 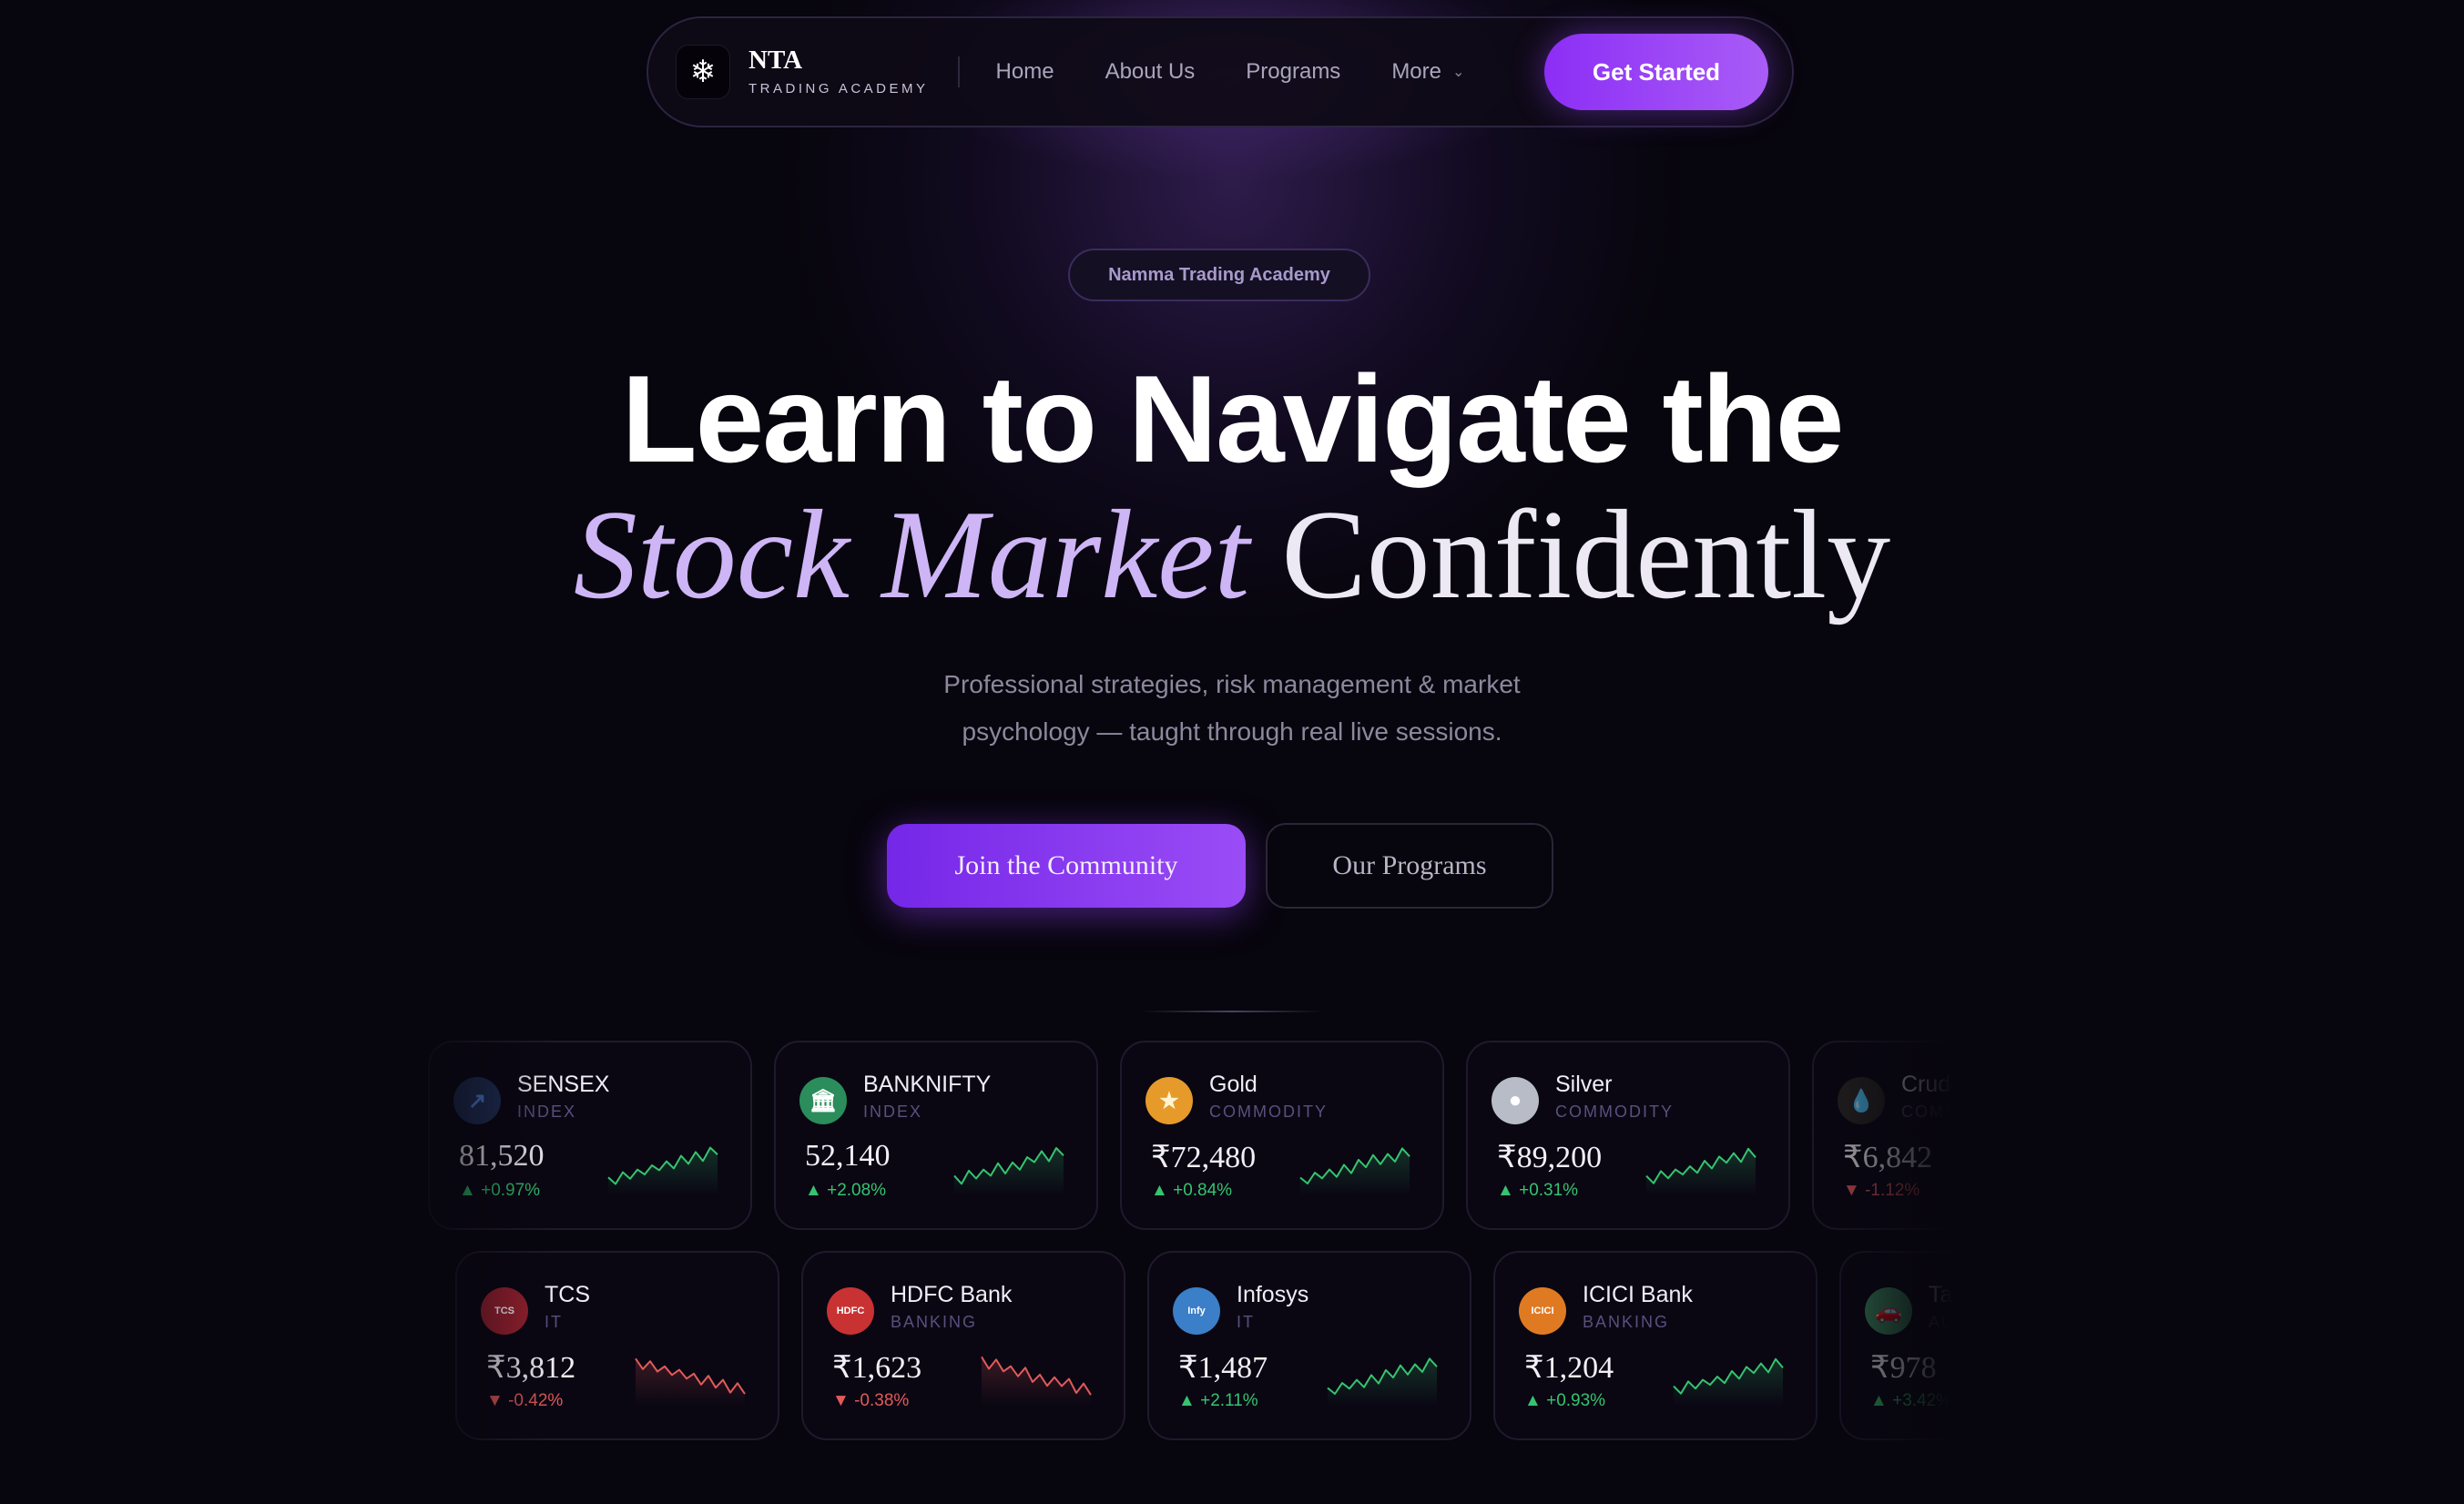 What do you see at coordinates (1912, 1135) in the screenshot?
I see `ticker-card-crude-oil: 💧 Crude Oil COMMODITY ₹6,842 ▼ -1.12%` at bounding box center [1912, 1135].